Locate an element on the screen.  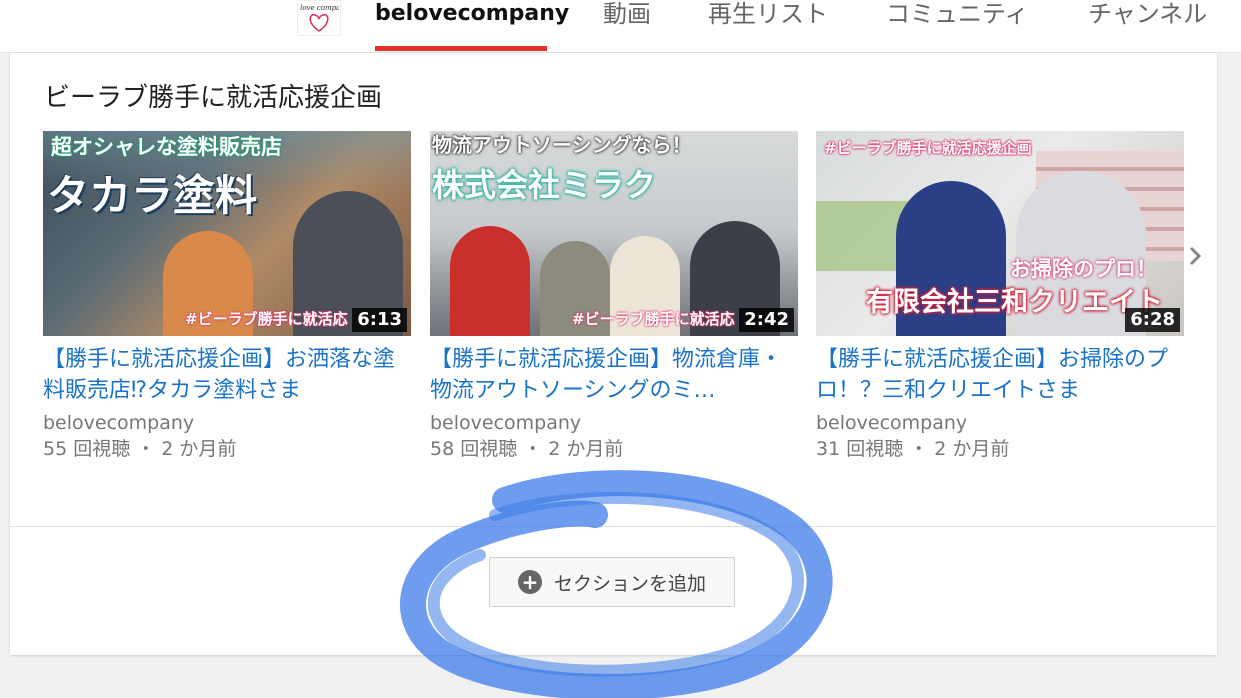
video-thumbnail: 物流アウトソーシングなら！ 株式会社ミラク #ビーラブ勝手に就活応 2:42 is located at coordinates (614, 233).